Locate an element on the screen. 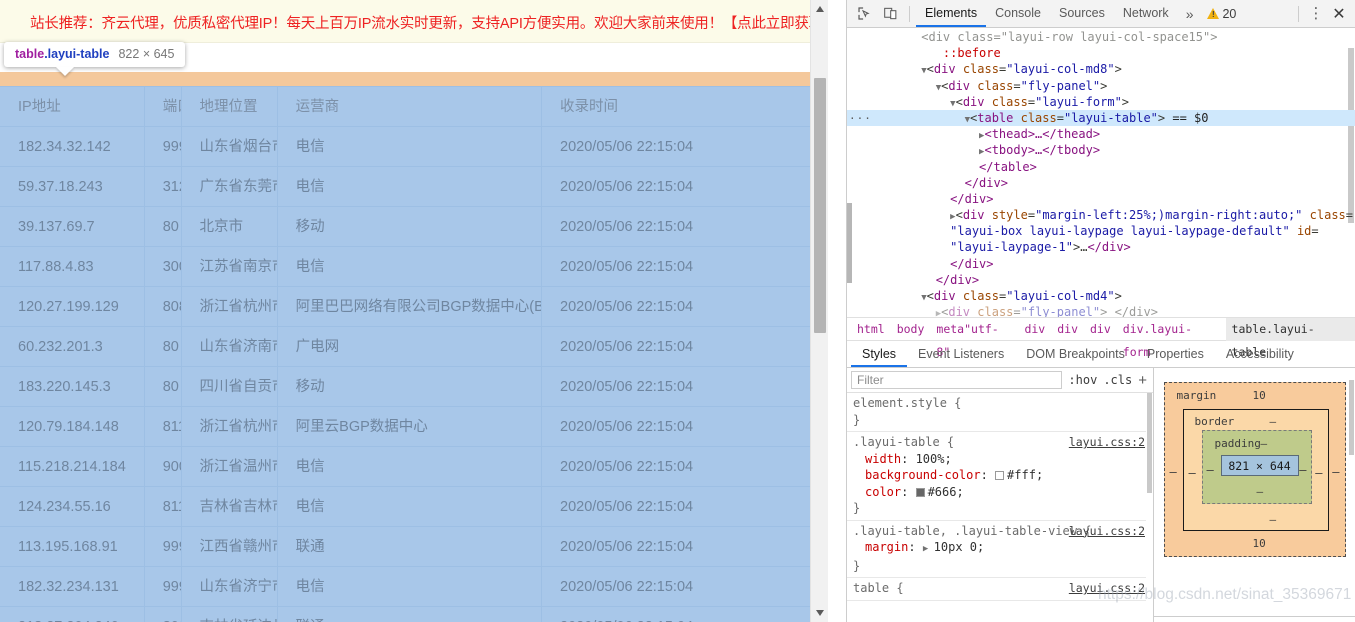 This screenshot has width=1355, height=622. cell-time: 2020/05/06 22:15:04 is located at coordinates (681, 614).